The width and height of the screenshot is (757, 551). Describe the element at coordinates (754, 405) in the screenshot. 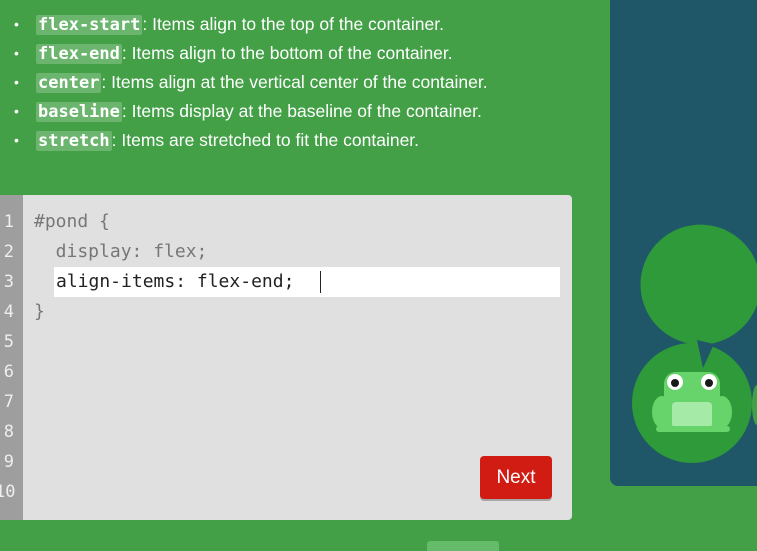

I see `partial-lilypad` at that location.